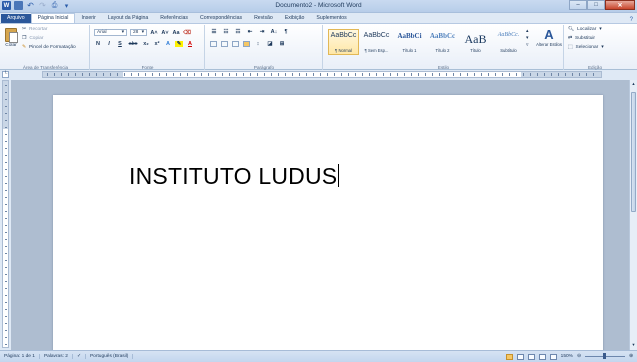 The image size is (637, 362). What do you see at coordinates (581, 38) in the screenshot?
I see `replace-button: ⇄ Substituir` at bounding box center [581, 38].